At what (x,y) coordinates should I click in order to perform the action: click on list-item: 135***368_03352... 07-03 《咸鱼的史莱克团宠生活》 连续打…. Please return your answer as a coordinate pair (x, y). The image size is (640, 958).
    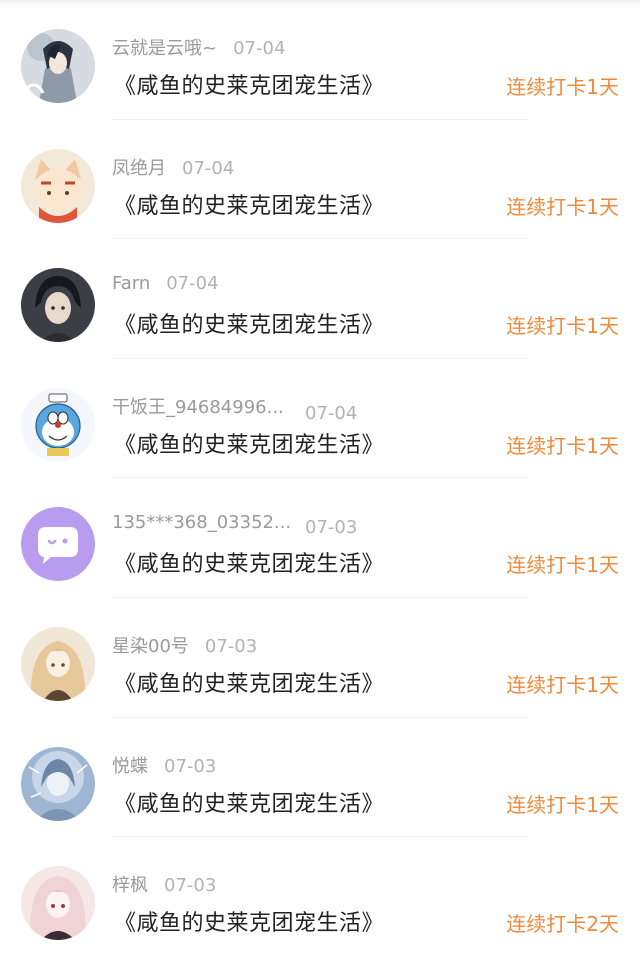
    Looking at the image, I should click on (320, 538).